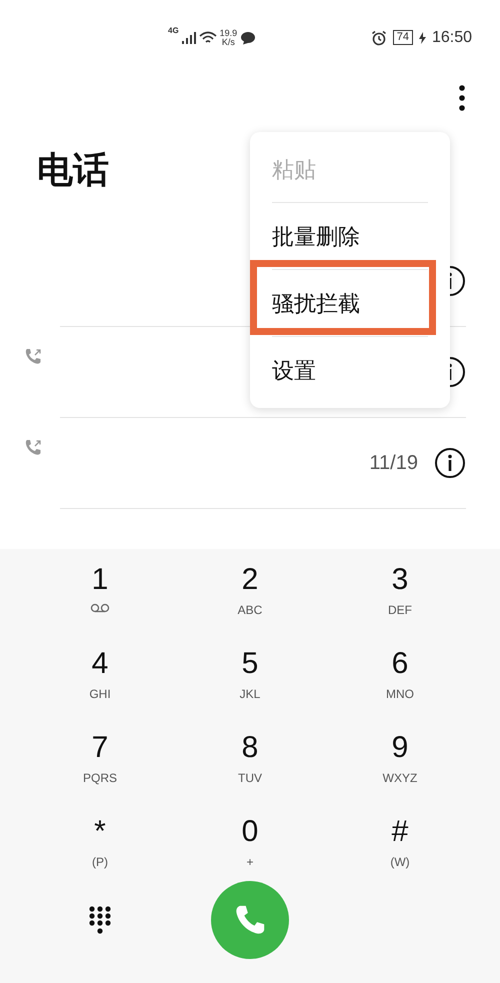 The image size is (500, 983). What do you see at coordinates (402, 37) in the screenshot?
I see `battery-level: 74` at bounding box center [402, 37].